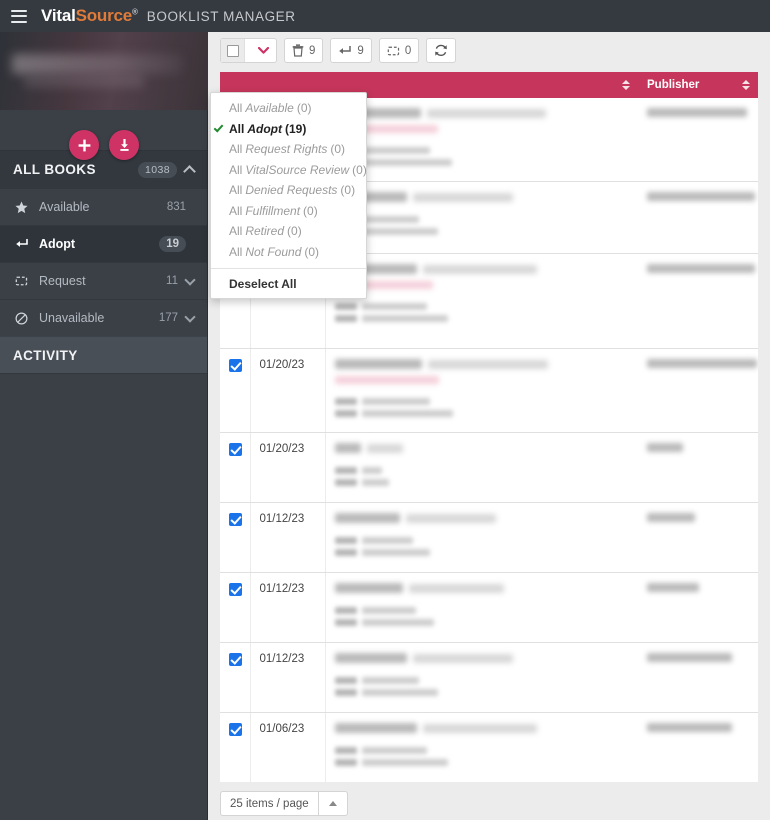 Image resolution: width=770 pixels, height=820 pixels. I want to click on refresh-button, so click(441, 50).